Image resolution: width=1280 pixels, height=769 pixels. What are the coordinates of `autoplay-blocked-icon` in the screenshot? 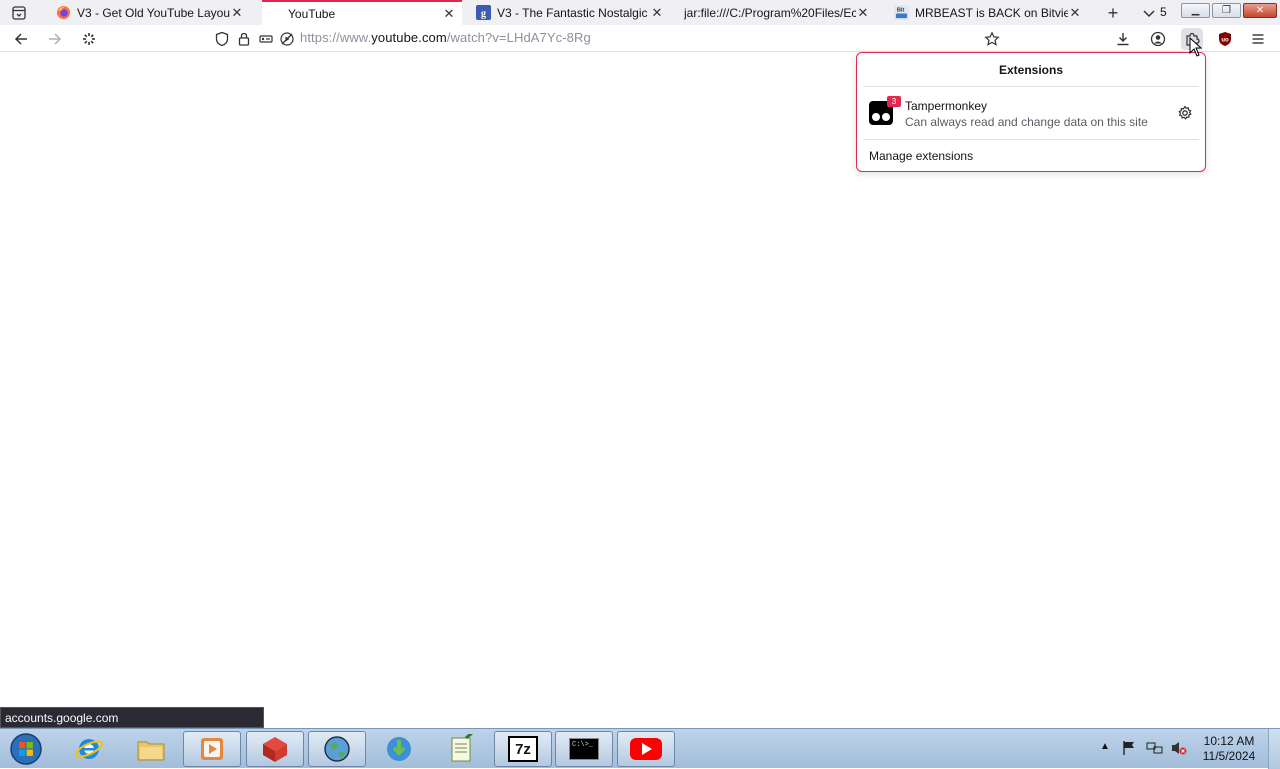 It's located at (287, 39).